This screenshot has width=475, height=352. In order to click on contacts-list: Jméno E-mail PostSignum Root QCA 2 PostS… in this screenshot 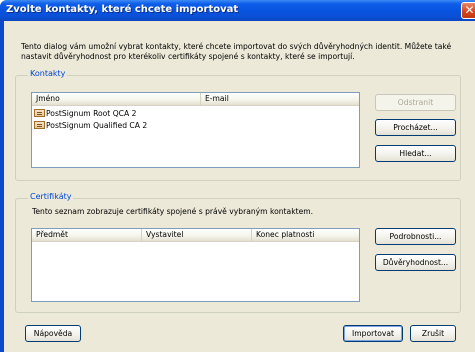, I will do `click(195, 130)`.